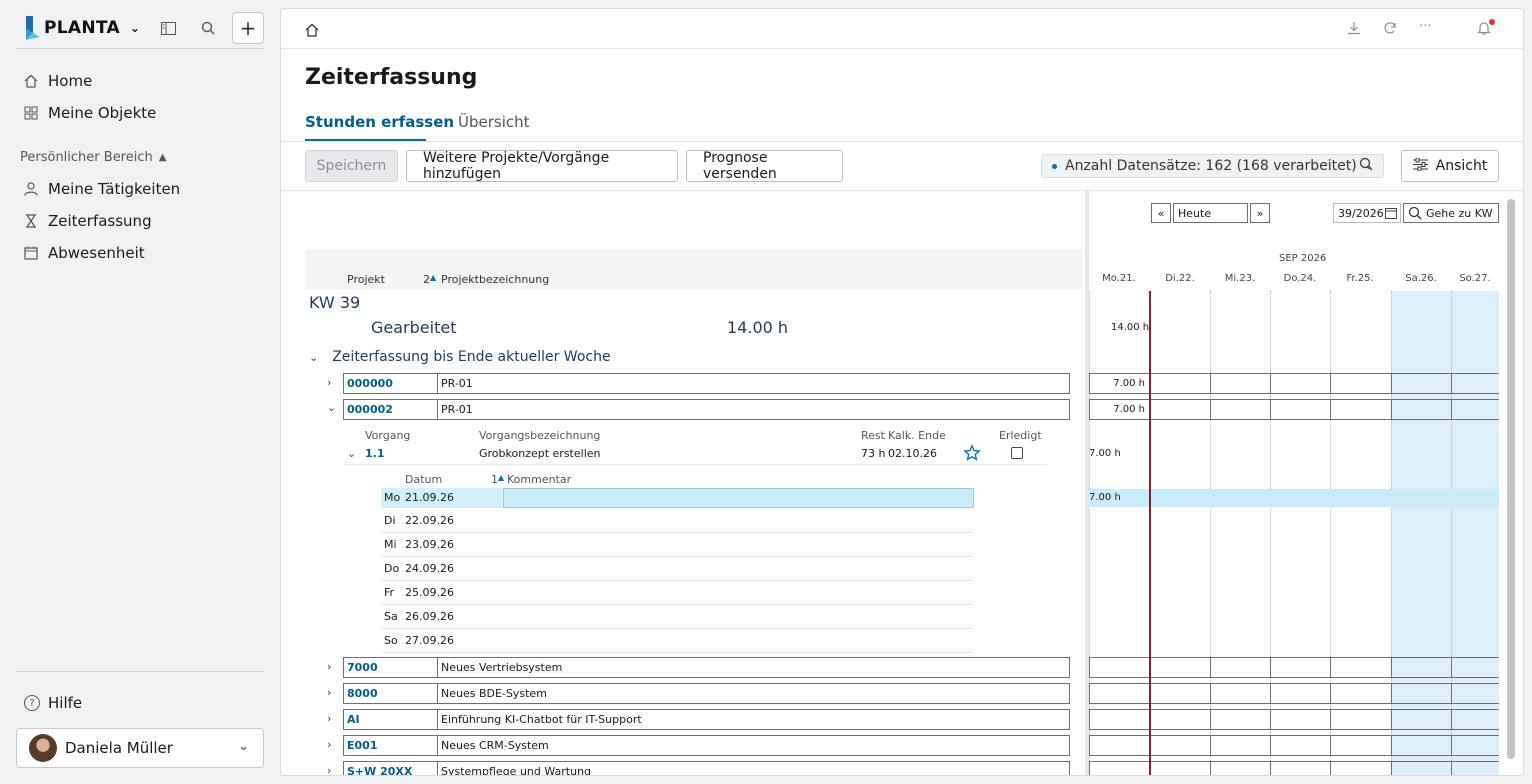  Describe the element at coordinates (706, 768) in the screenshot. I see `project-row: S+W 20XX Systempflege und Wartung` at that location.